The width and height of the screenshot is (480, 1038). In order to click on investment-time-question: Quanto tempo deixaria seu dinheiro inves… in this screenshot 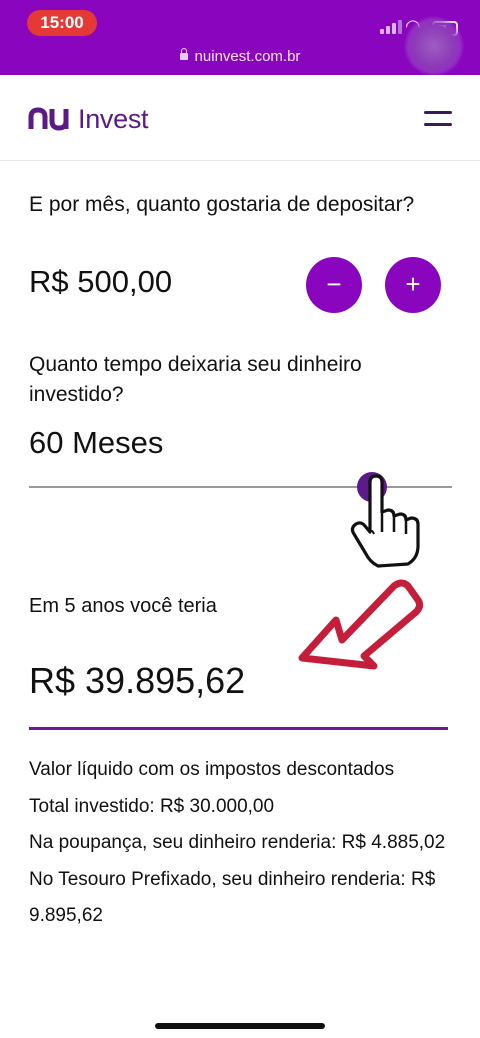, I will do `click(195, 379)`.